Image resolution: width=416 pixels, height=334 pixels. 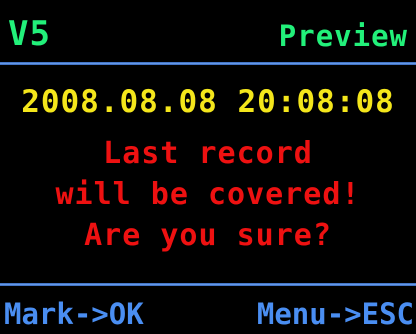 What do you see at coordinates (208, 194) in the screenshot?
I see `warning-line-2: will be covered!` at bounding box center [208, 194].